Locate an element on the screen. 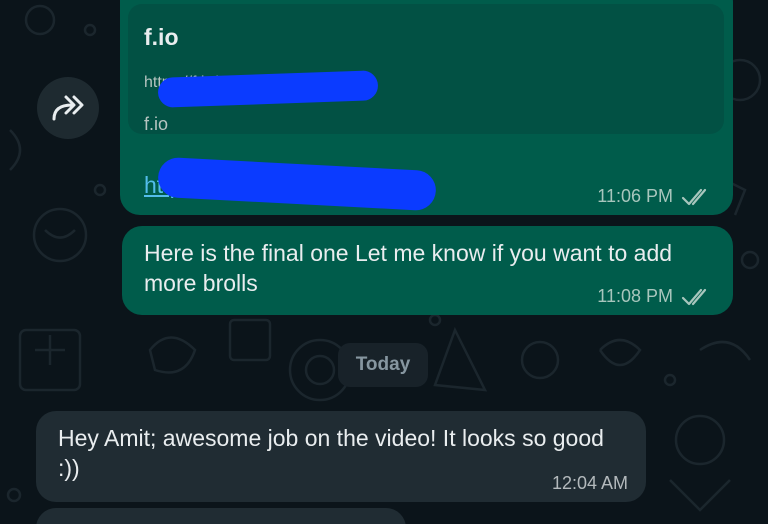 The height and width of the screenshot is (524, 768). message-meta: 11:08 PM is located at coordinates (656, 296).